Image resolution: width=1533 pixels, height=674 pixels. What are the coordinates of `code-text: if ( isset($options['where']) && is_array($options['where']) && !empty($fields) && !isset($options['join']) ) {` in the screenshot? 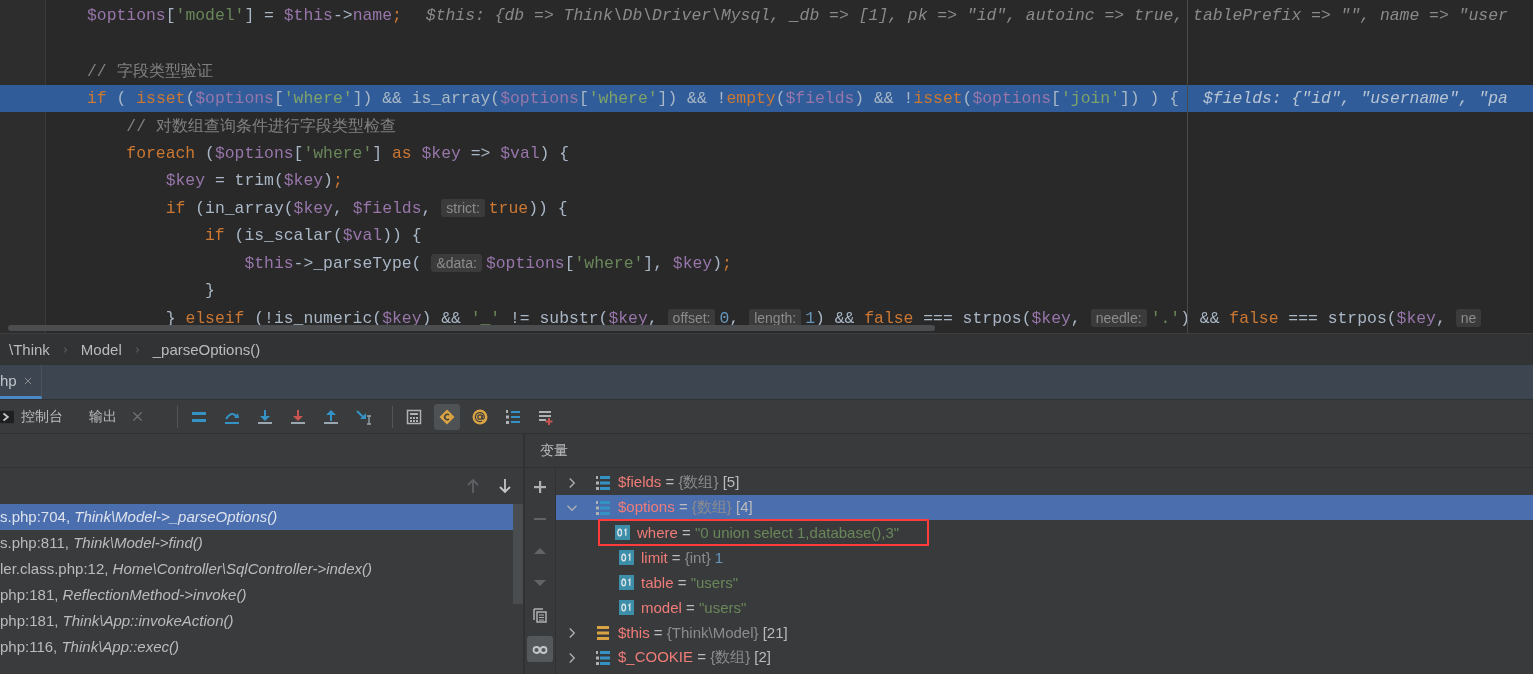 It's located at (633, 98).